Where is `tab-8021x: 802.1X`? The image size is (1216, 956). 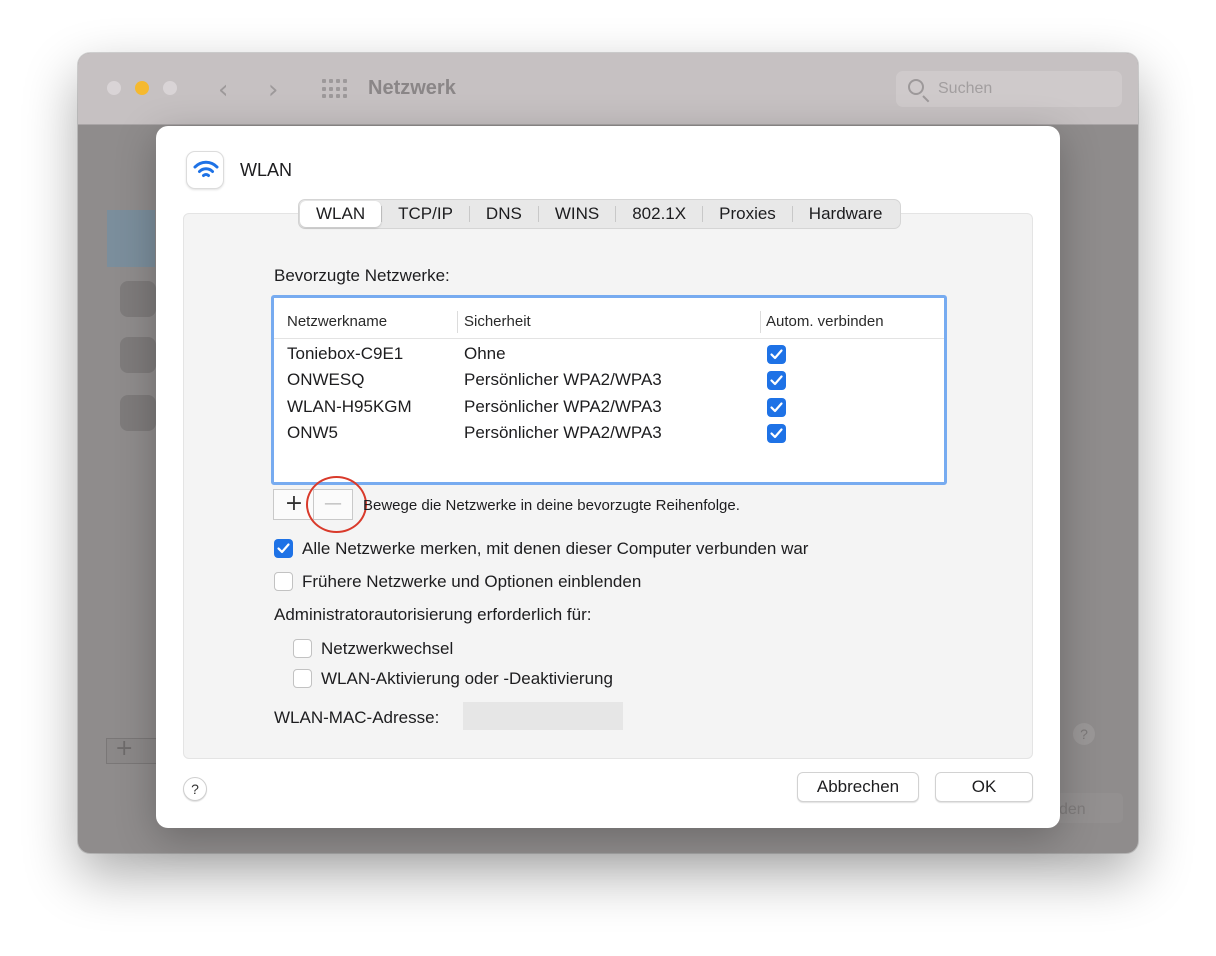
tab-8021x: 802.1X is located at coordinates (659, 214).